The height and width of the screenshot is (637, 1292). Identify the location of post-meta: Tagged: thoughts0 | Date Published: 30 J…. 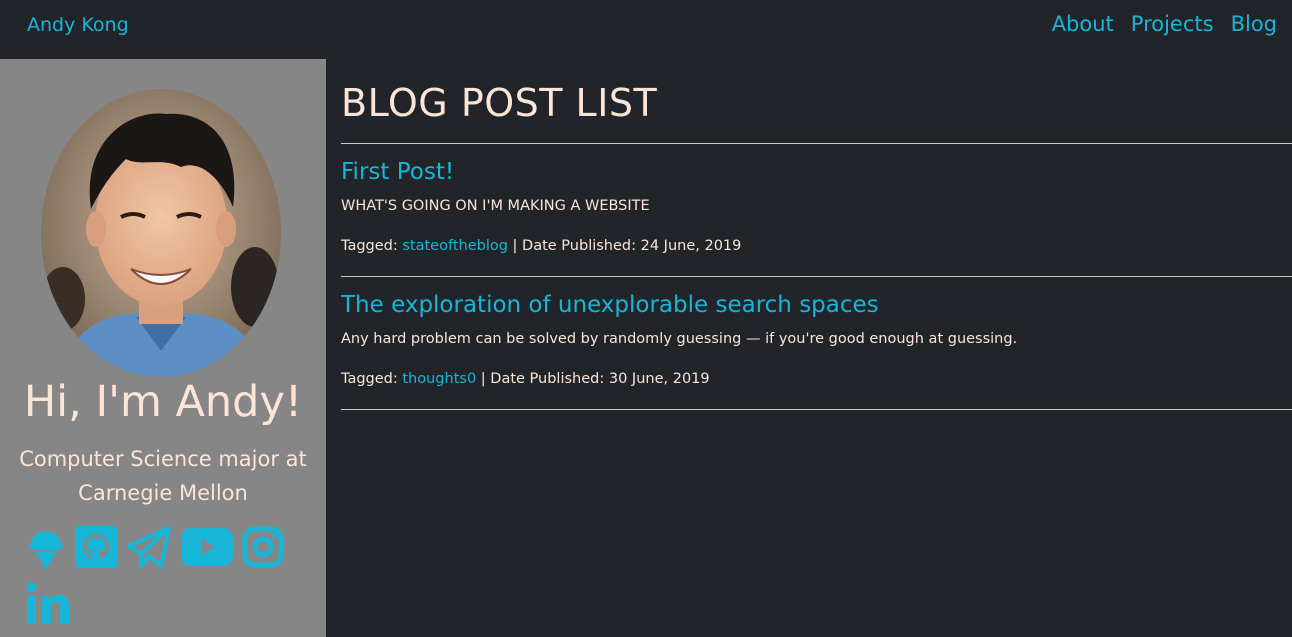
(525, 379).